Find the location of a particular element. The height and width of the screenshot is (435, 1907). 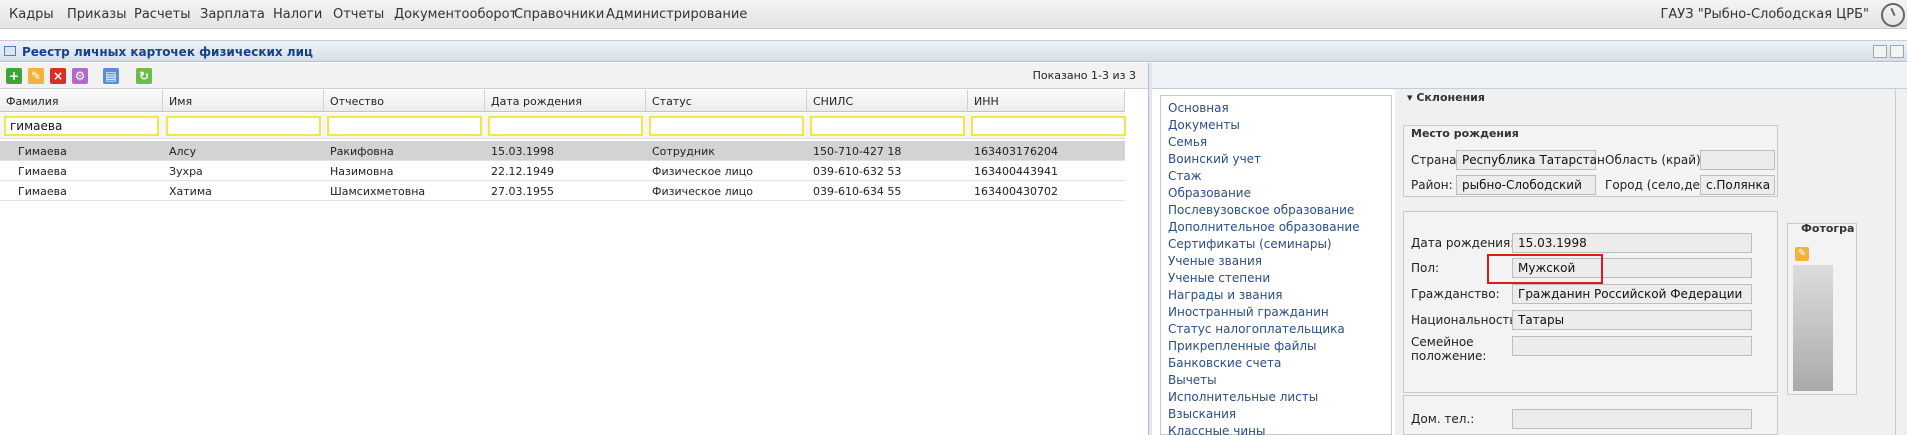

records-count: Показано 1-3 из 3 is located at coordinates (1084, 75).